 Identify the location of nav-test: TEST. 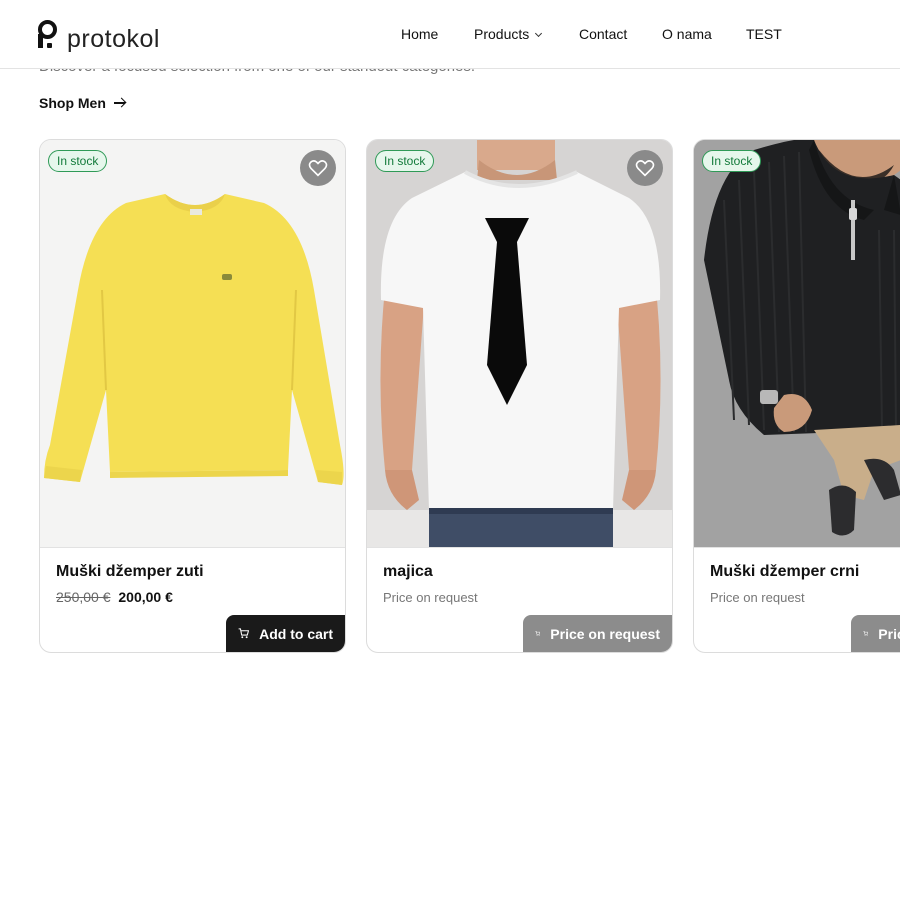
(764, 34).